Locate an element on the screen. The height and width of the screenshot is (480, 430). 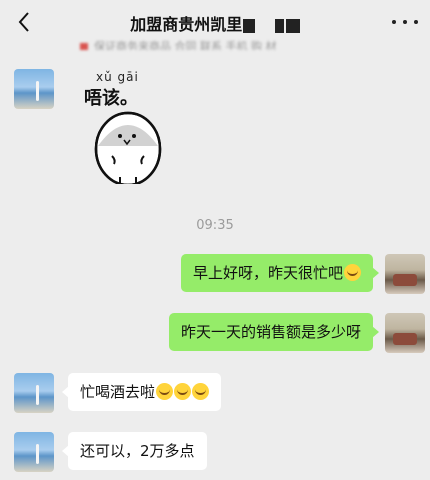
message-bubble-sent: 早上好呀，昨天很忙吧 is located at coordinates (280, 273).